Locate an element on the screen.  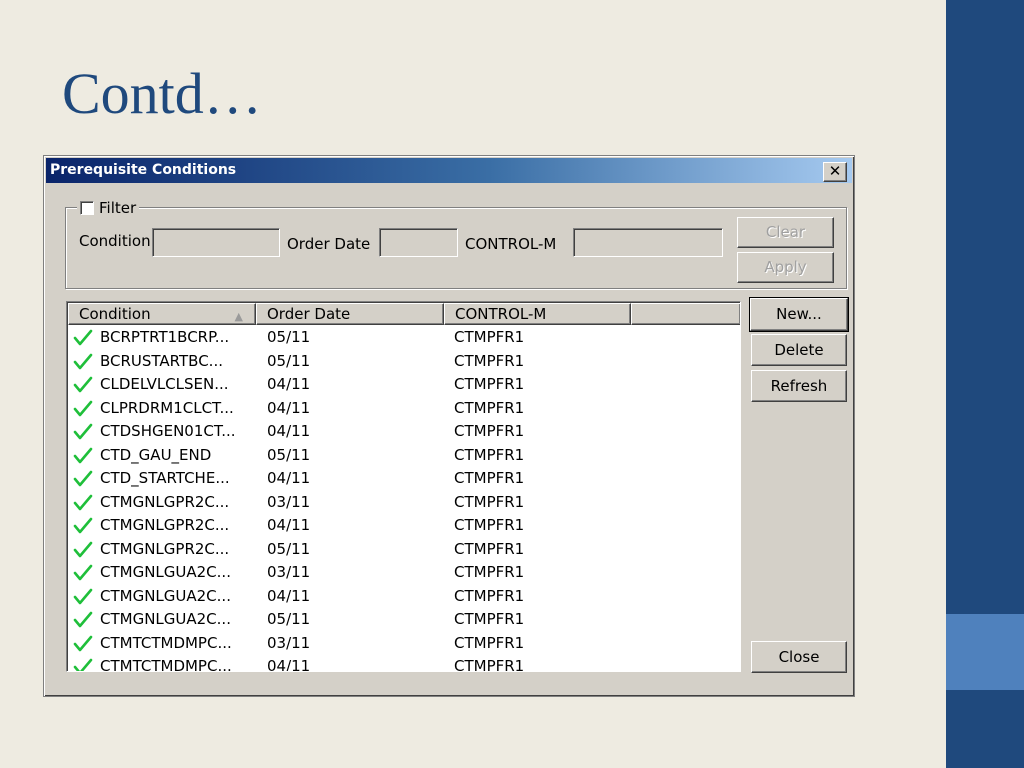
filter-label: Filter is located at coordinates (118, 208).